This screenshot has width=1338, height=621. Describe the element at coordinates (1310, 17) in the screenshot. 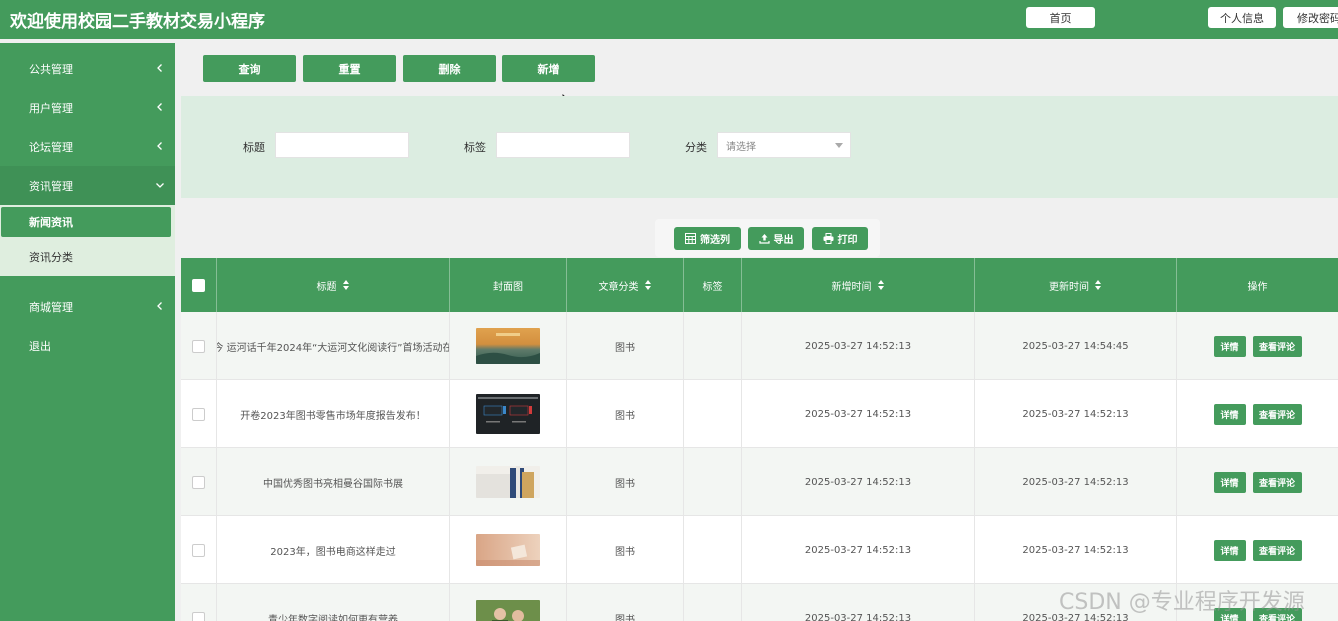

I see `change-password-button: 修改密码` at that location.